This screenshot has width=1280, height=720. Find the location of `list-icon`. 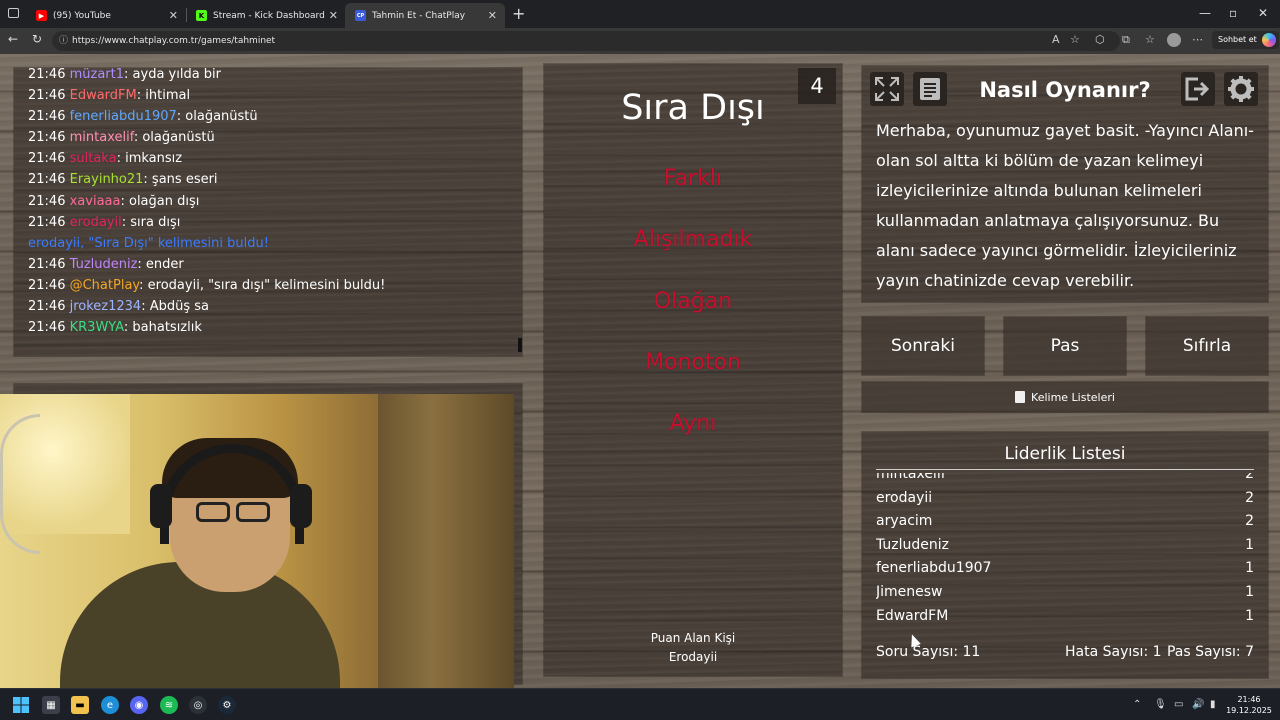

list-icon is located at coordinates (1020, 397).